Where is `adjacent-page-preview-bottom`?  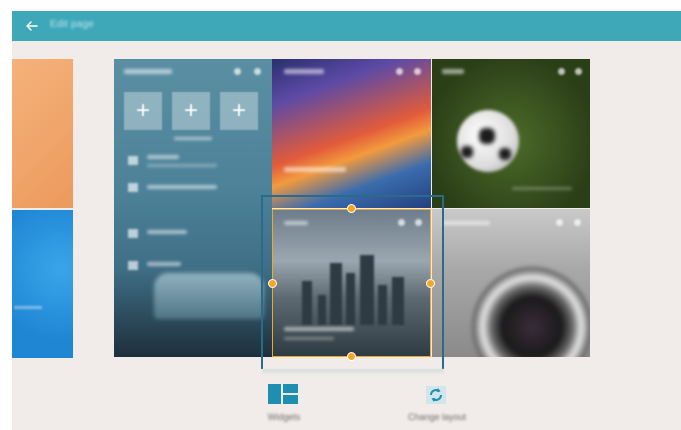 adjacent-page-preview-bottom is located at coordinates (42, 284).